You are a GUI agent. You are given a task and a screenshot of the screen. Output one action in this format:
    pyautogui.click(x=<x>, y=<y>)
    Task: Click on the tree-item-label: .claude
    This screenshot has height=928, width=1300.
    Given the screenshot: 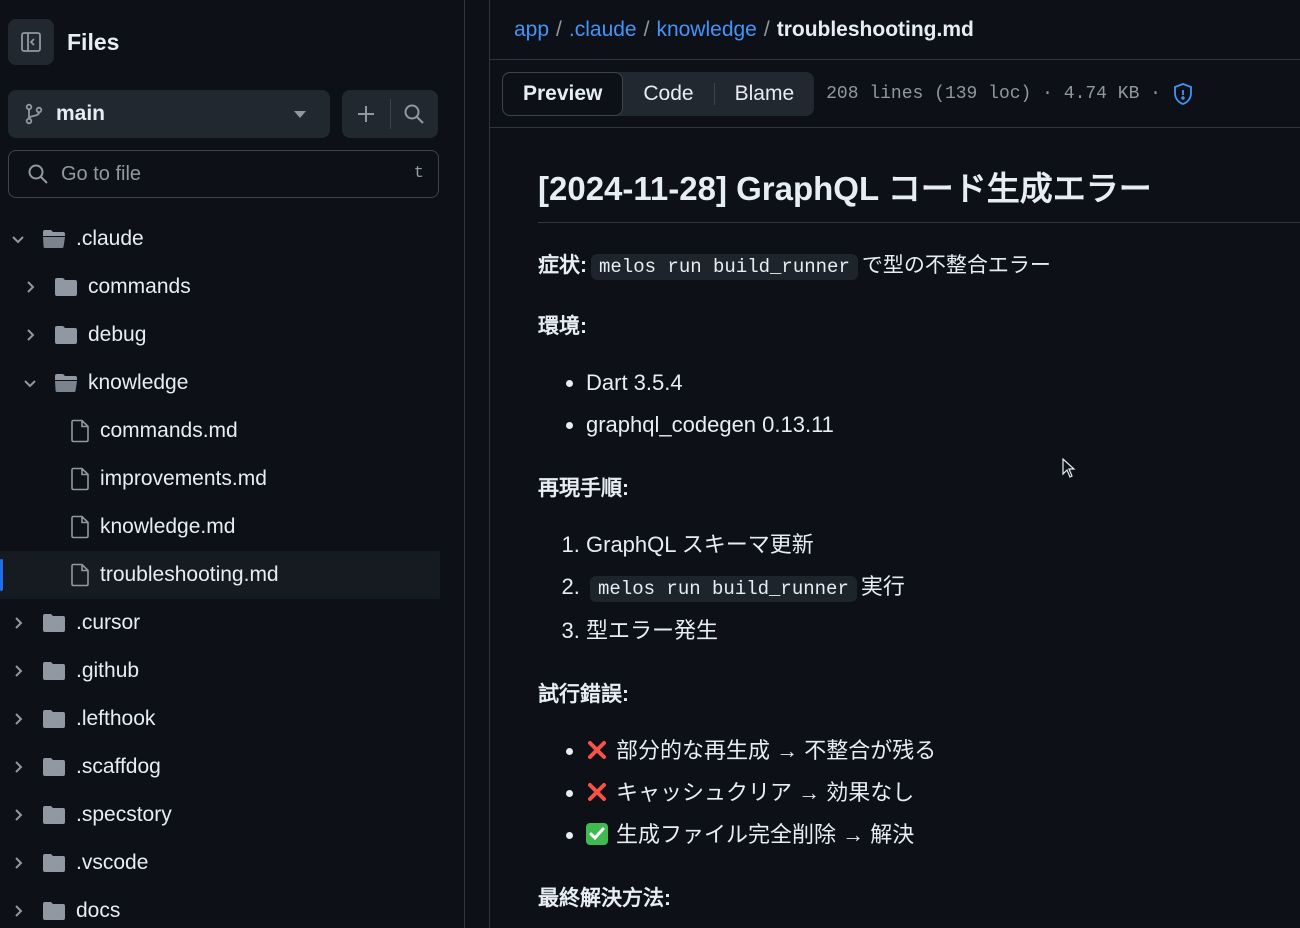 What is the action you would take?
    pyautogui.click(x=110, y=238)
    